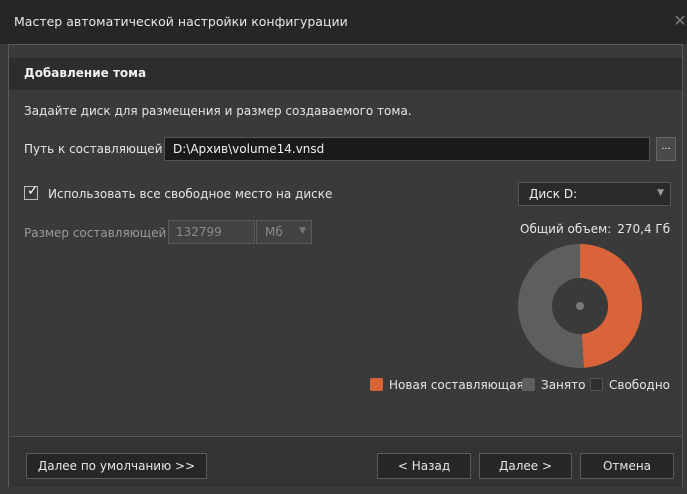 This screenshot has width=687, height=494. I want to click on disk-usage-chart, so click(580, 306).